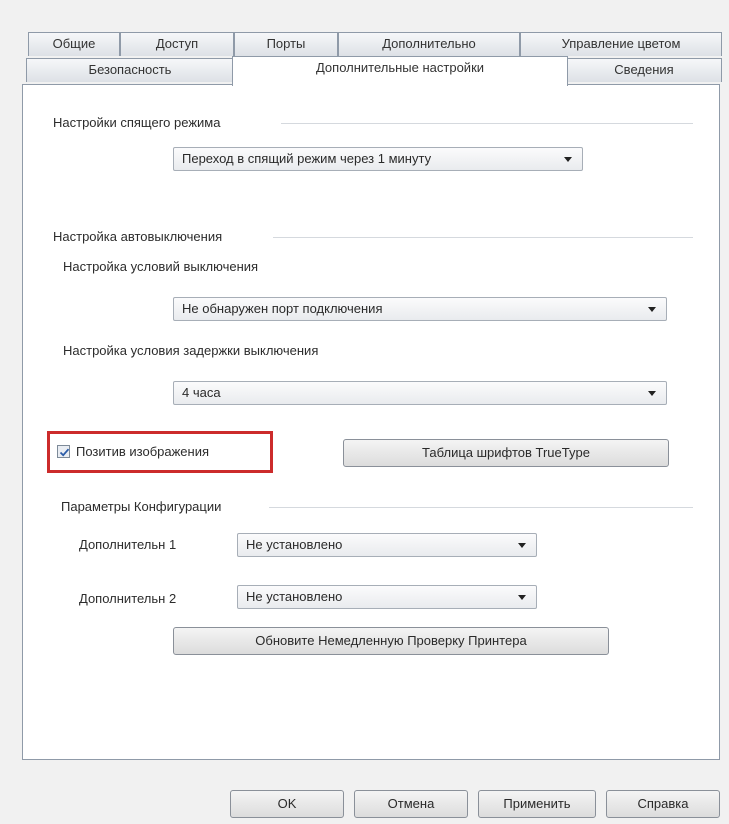 Image resolution: width=729 pixels, height=824 pixels. Describe the element at coordinates (128, 544) in the screenshot. I see `option1-label: Дополнительн 1` at that location.